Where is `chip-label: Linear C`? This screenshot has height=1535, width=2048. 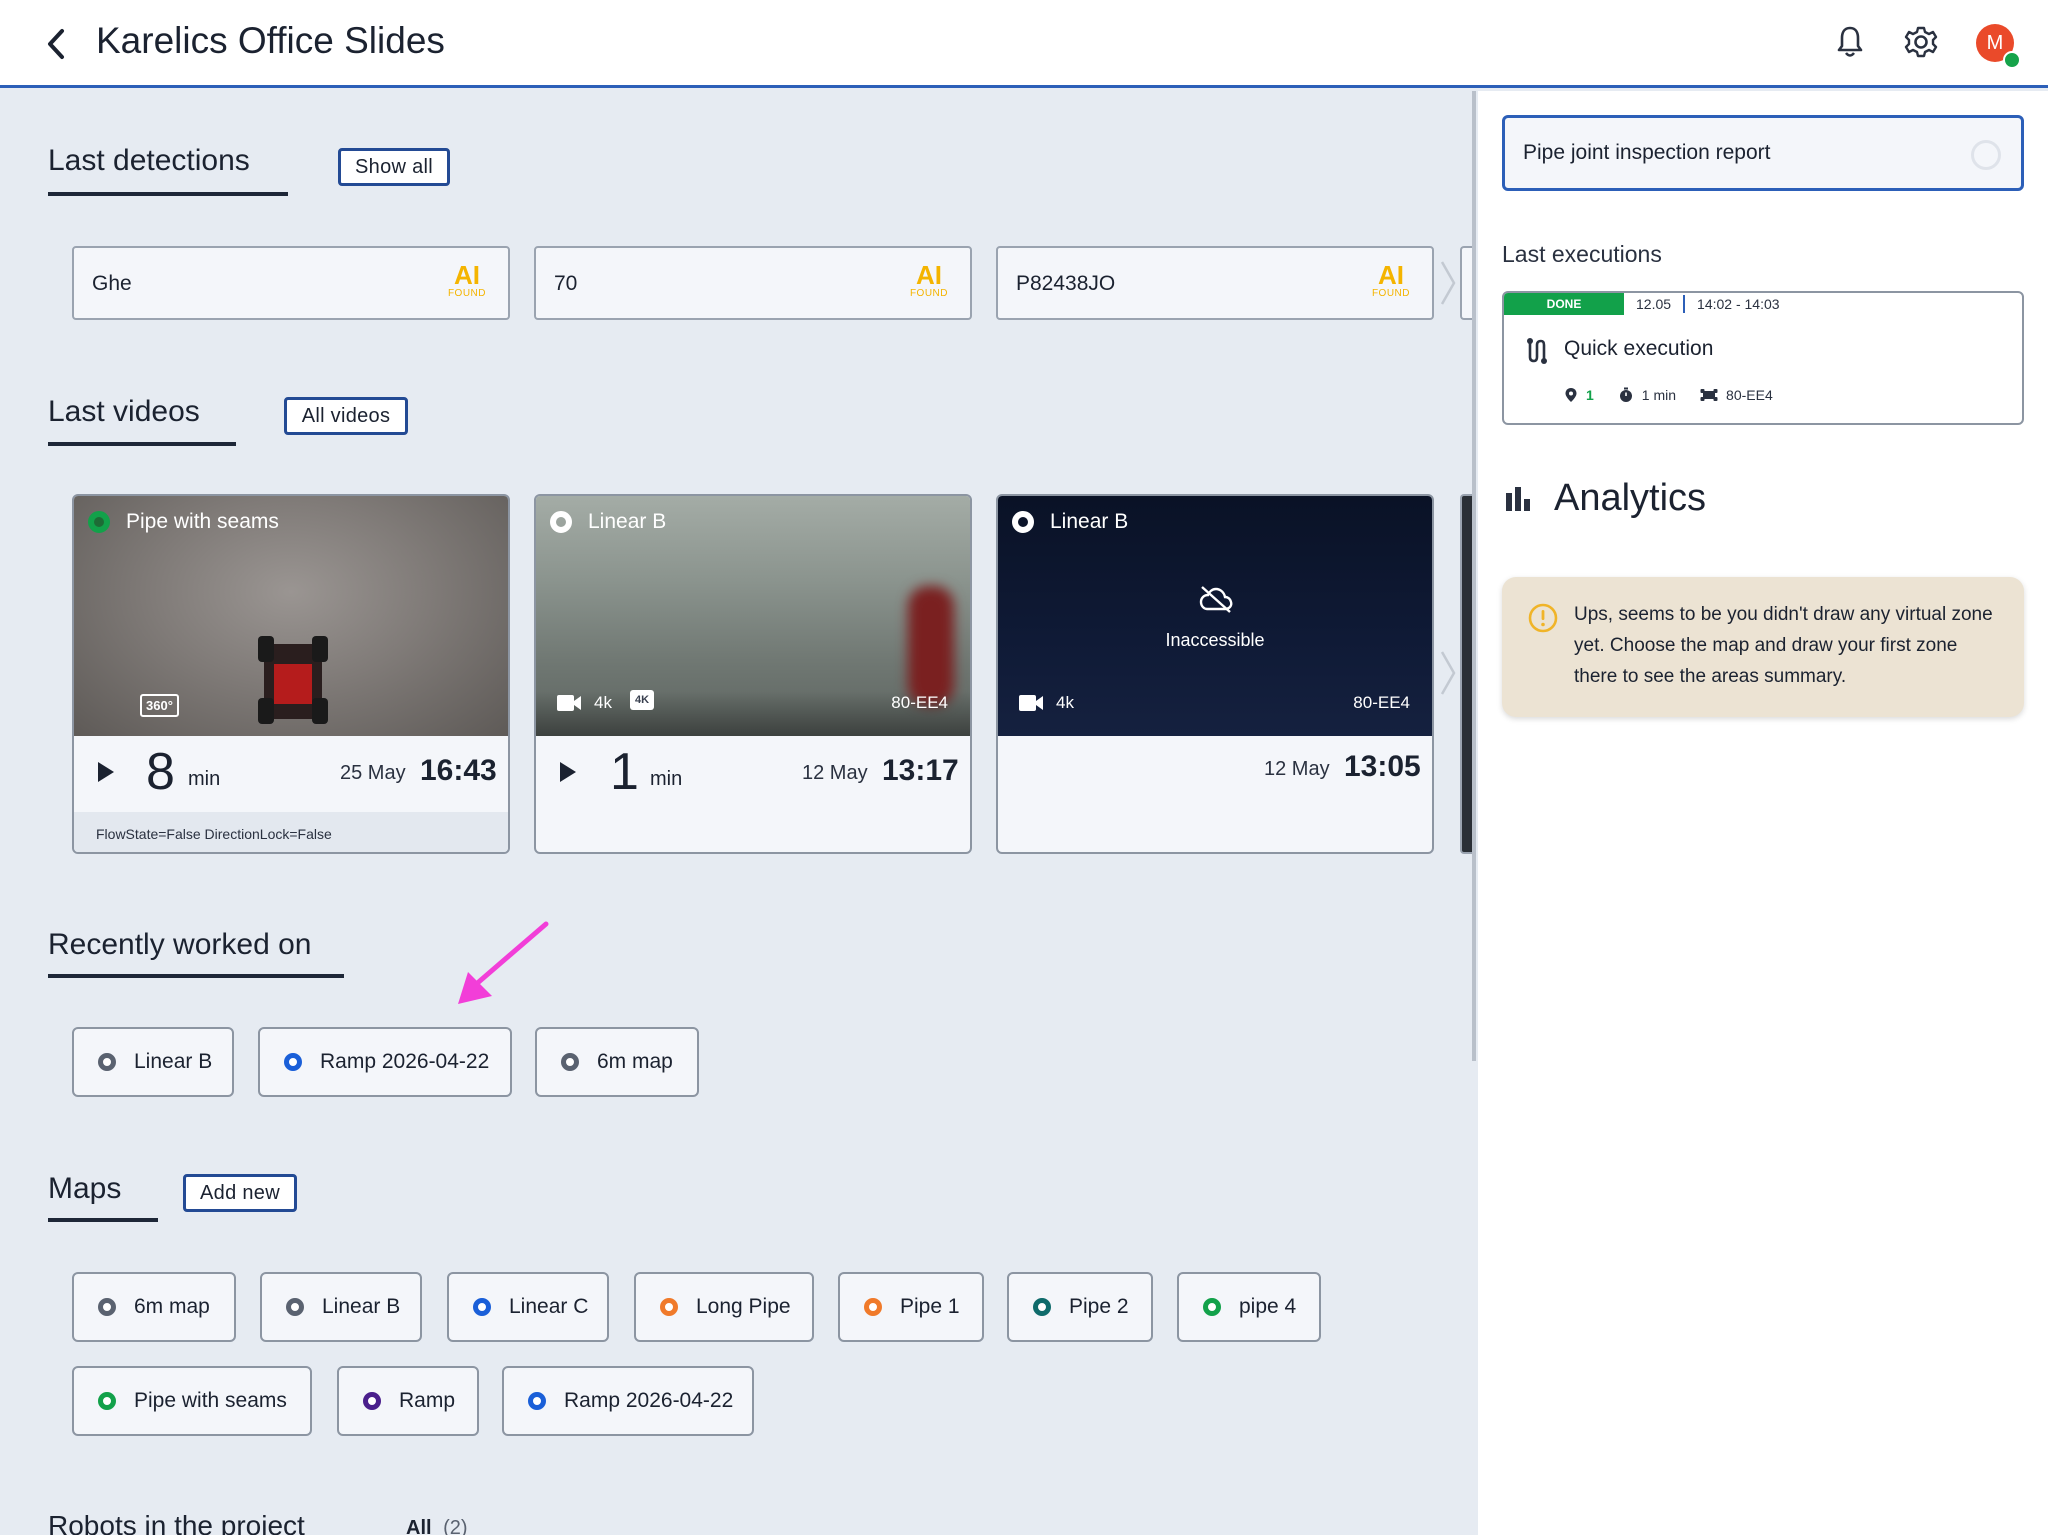 chip-label: Linear C is located at coordinates (549, 1306).